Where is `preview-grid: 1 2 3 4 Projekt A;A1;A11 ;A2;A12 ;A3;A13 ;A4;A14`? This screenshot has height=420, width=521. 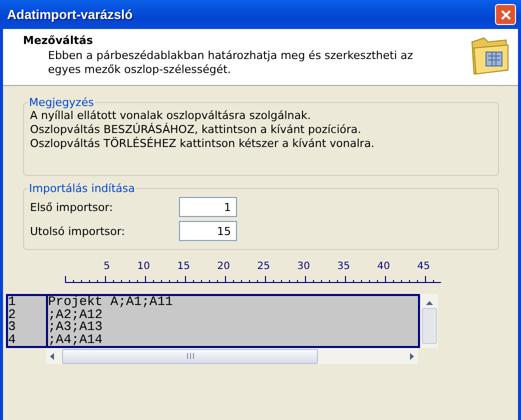
preview-grid: 1 2 3 4 Projekt A;A1;A11 ;A2;A12 ;A3;A13 ;A4;A14 is located at coordinates (213, 321).